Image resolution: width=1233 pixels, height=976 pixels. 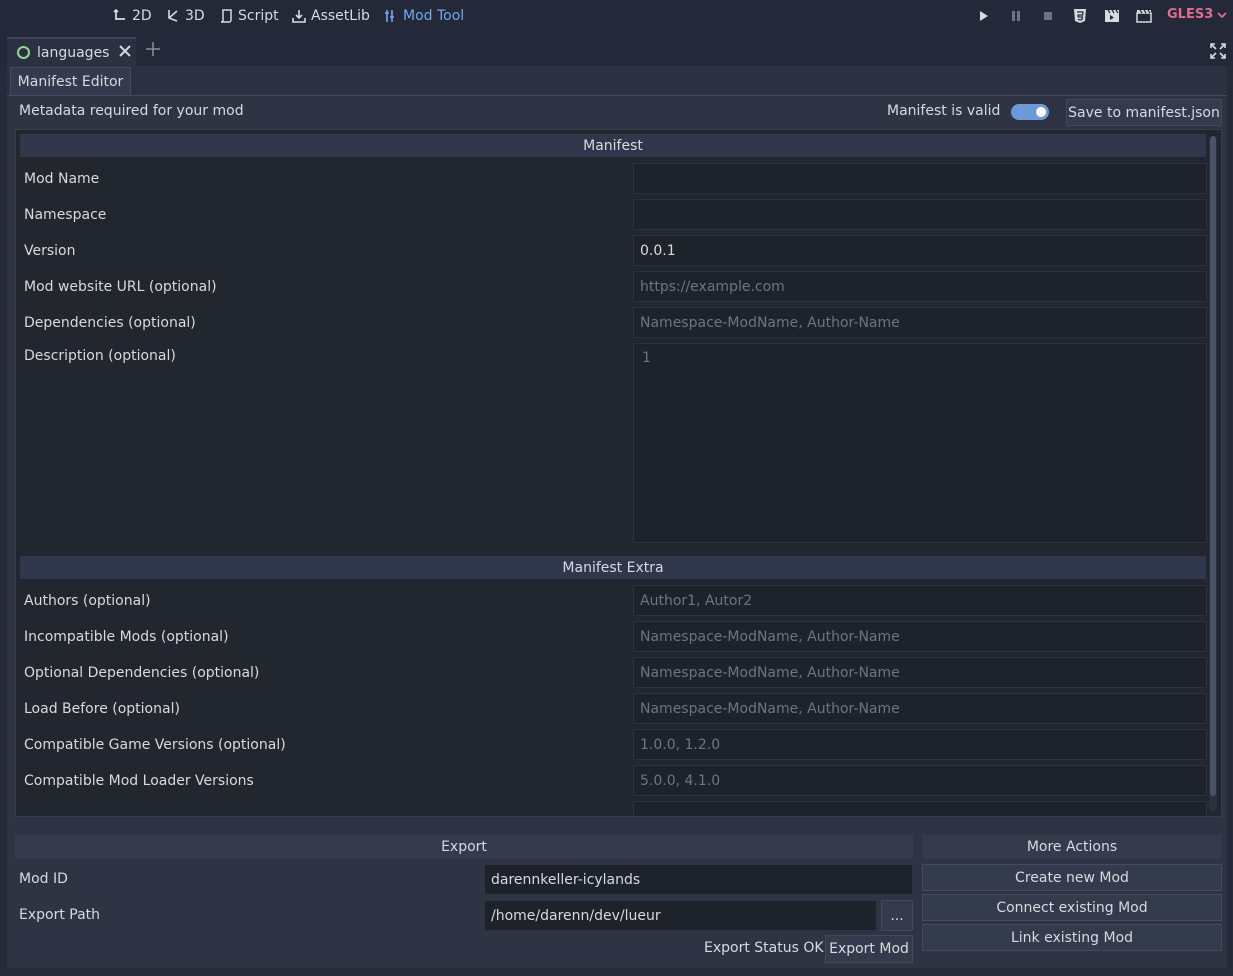 What do you see at coordinates (389, 16) in the screenshot?
I see `mod-tool-icon` at bounding box center [389, 16].